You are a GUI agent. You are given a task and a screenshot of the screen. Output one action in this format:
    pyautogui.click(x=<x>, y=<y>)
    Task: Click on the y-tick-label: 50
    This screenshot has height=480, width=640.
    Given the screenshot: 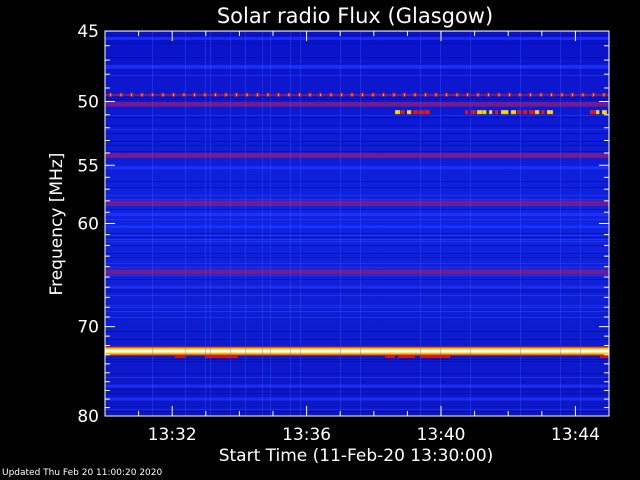 What is the action you would take?
    pyautogui.click(x=88, y=103)
    